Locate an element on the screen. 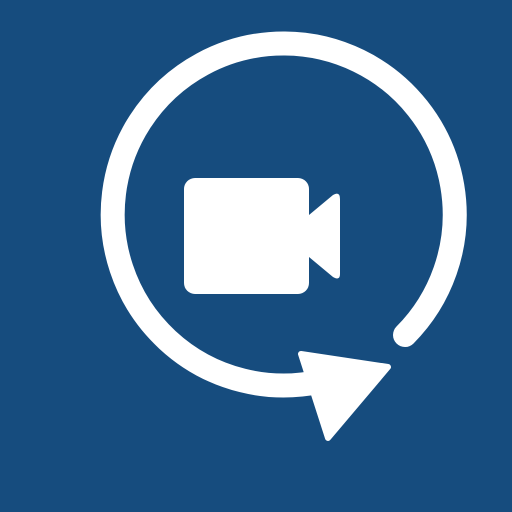 The height and width of the screenshot is (512, 512). video-camera-body is located at coordinates (246, 236).